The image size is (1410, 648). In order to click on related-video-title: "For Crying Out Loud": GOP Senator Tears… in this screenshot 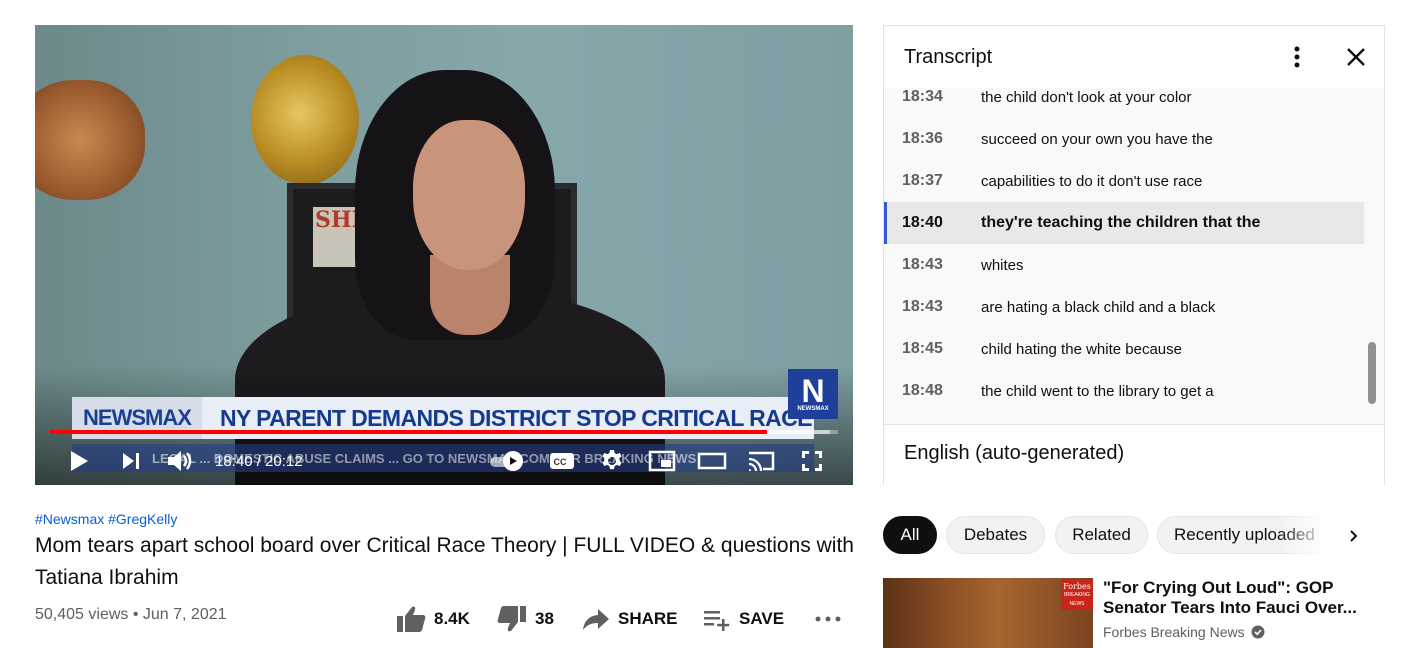, I will do `click(1234, 598)`.